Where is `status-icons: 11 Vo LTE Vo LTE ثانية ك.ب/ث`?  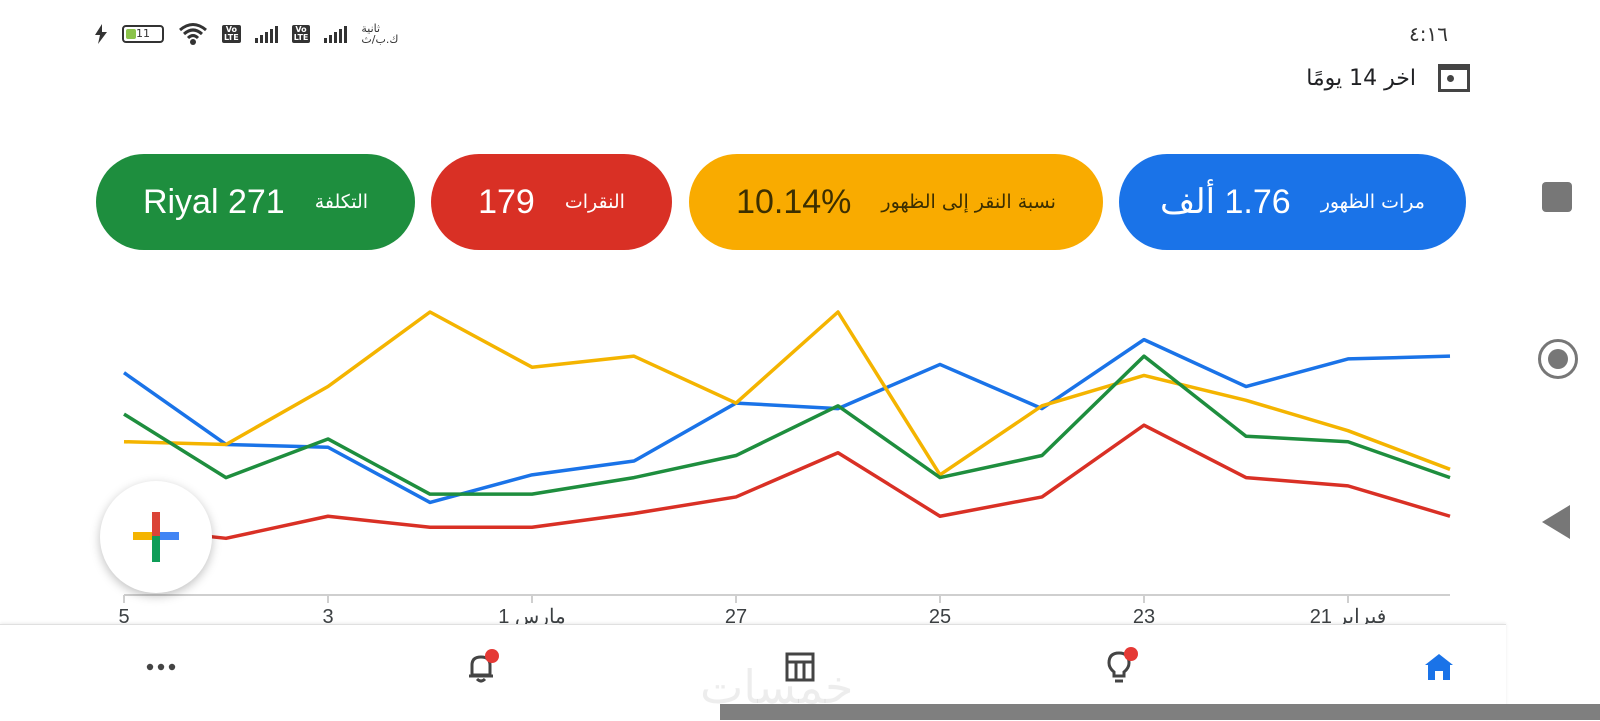 status-icons: 11 Vo LTE Vo LTE ثانية ك.ب/ث is located at coordinates (246, 34).